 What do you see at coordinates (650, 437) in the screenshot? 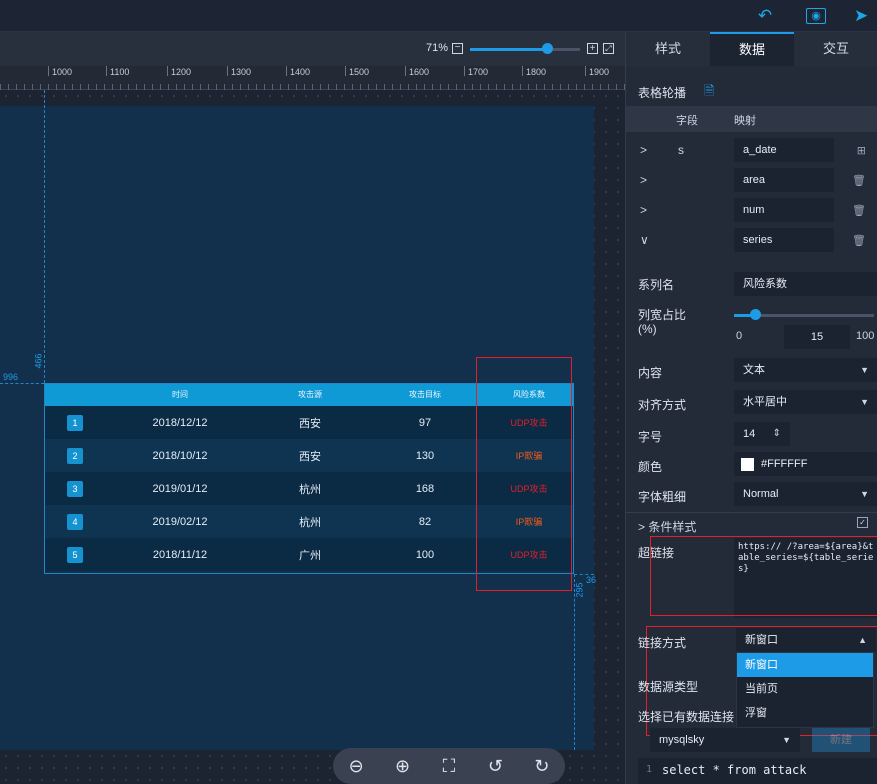
I see `fontsize-label: 字号` at bounding box center [650, 437].